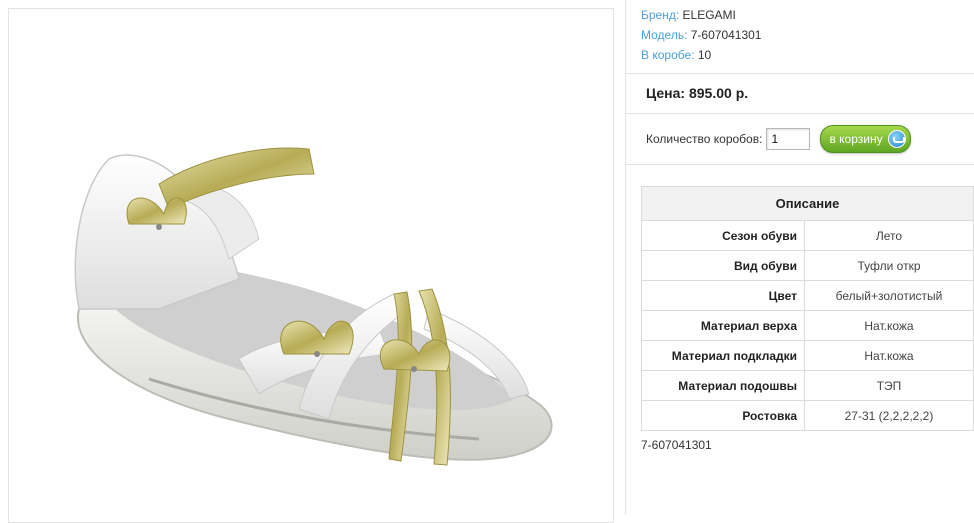 This screenshot has height=523, width=974. I want to click on model-line: Модель: 7-607041301, so click(701, 35).